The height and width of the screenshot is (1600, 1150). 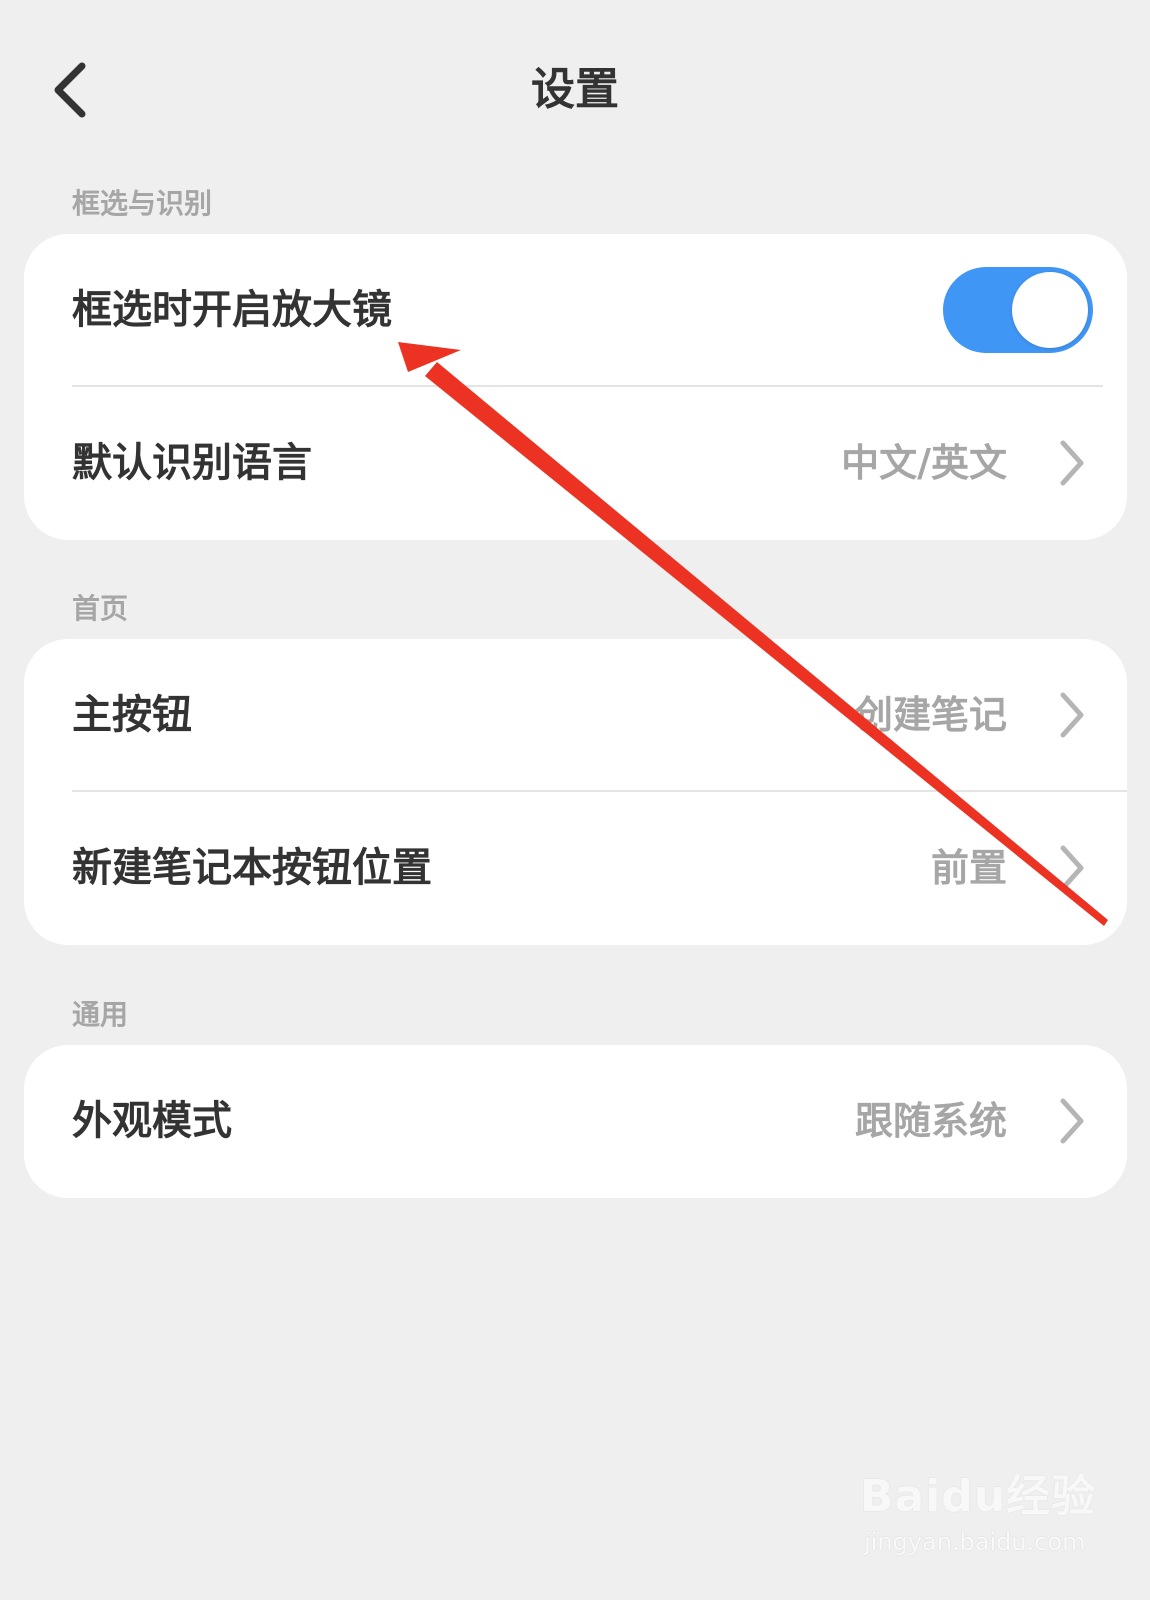 What do you see at coordinates (968, 868) in the screenshot?
I see `row-value: 前置` at bounding box center [968, 868].